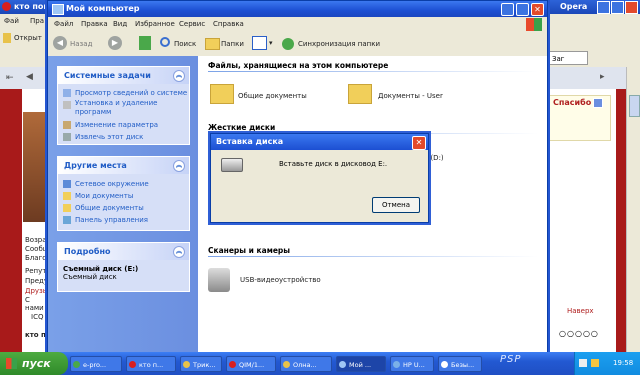  Describe the element at coordinates (271, 43) in the screenshot. I see `chevron-down-icon: ▾` at that location.